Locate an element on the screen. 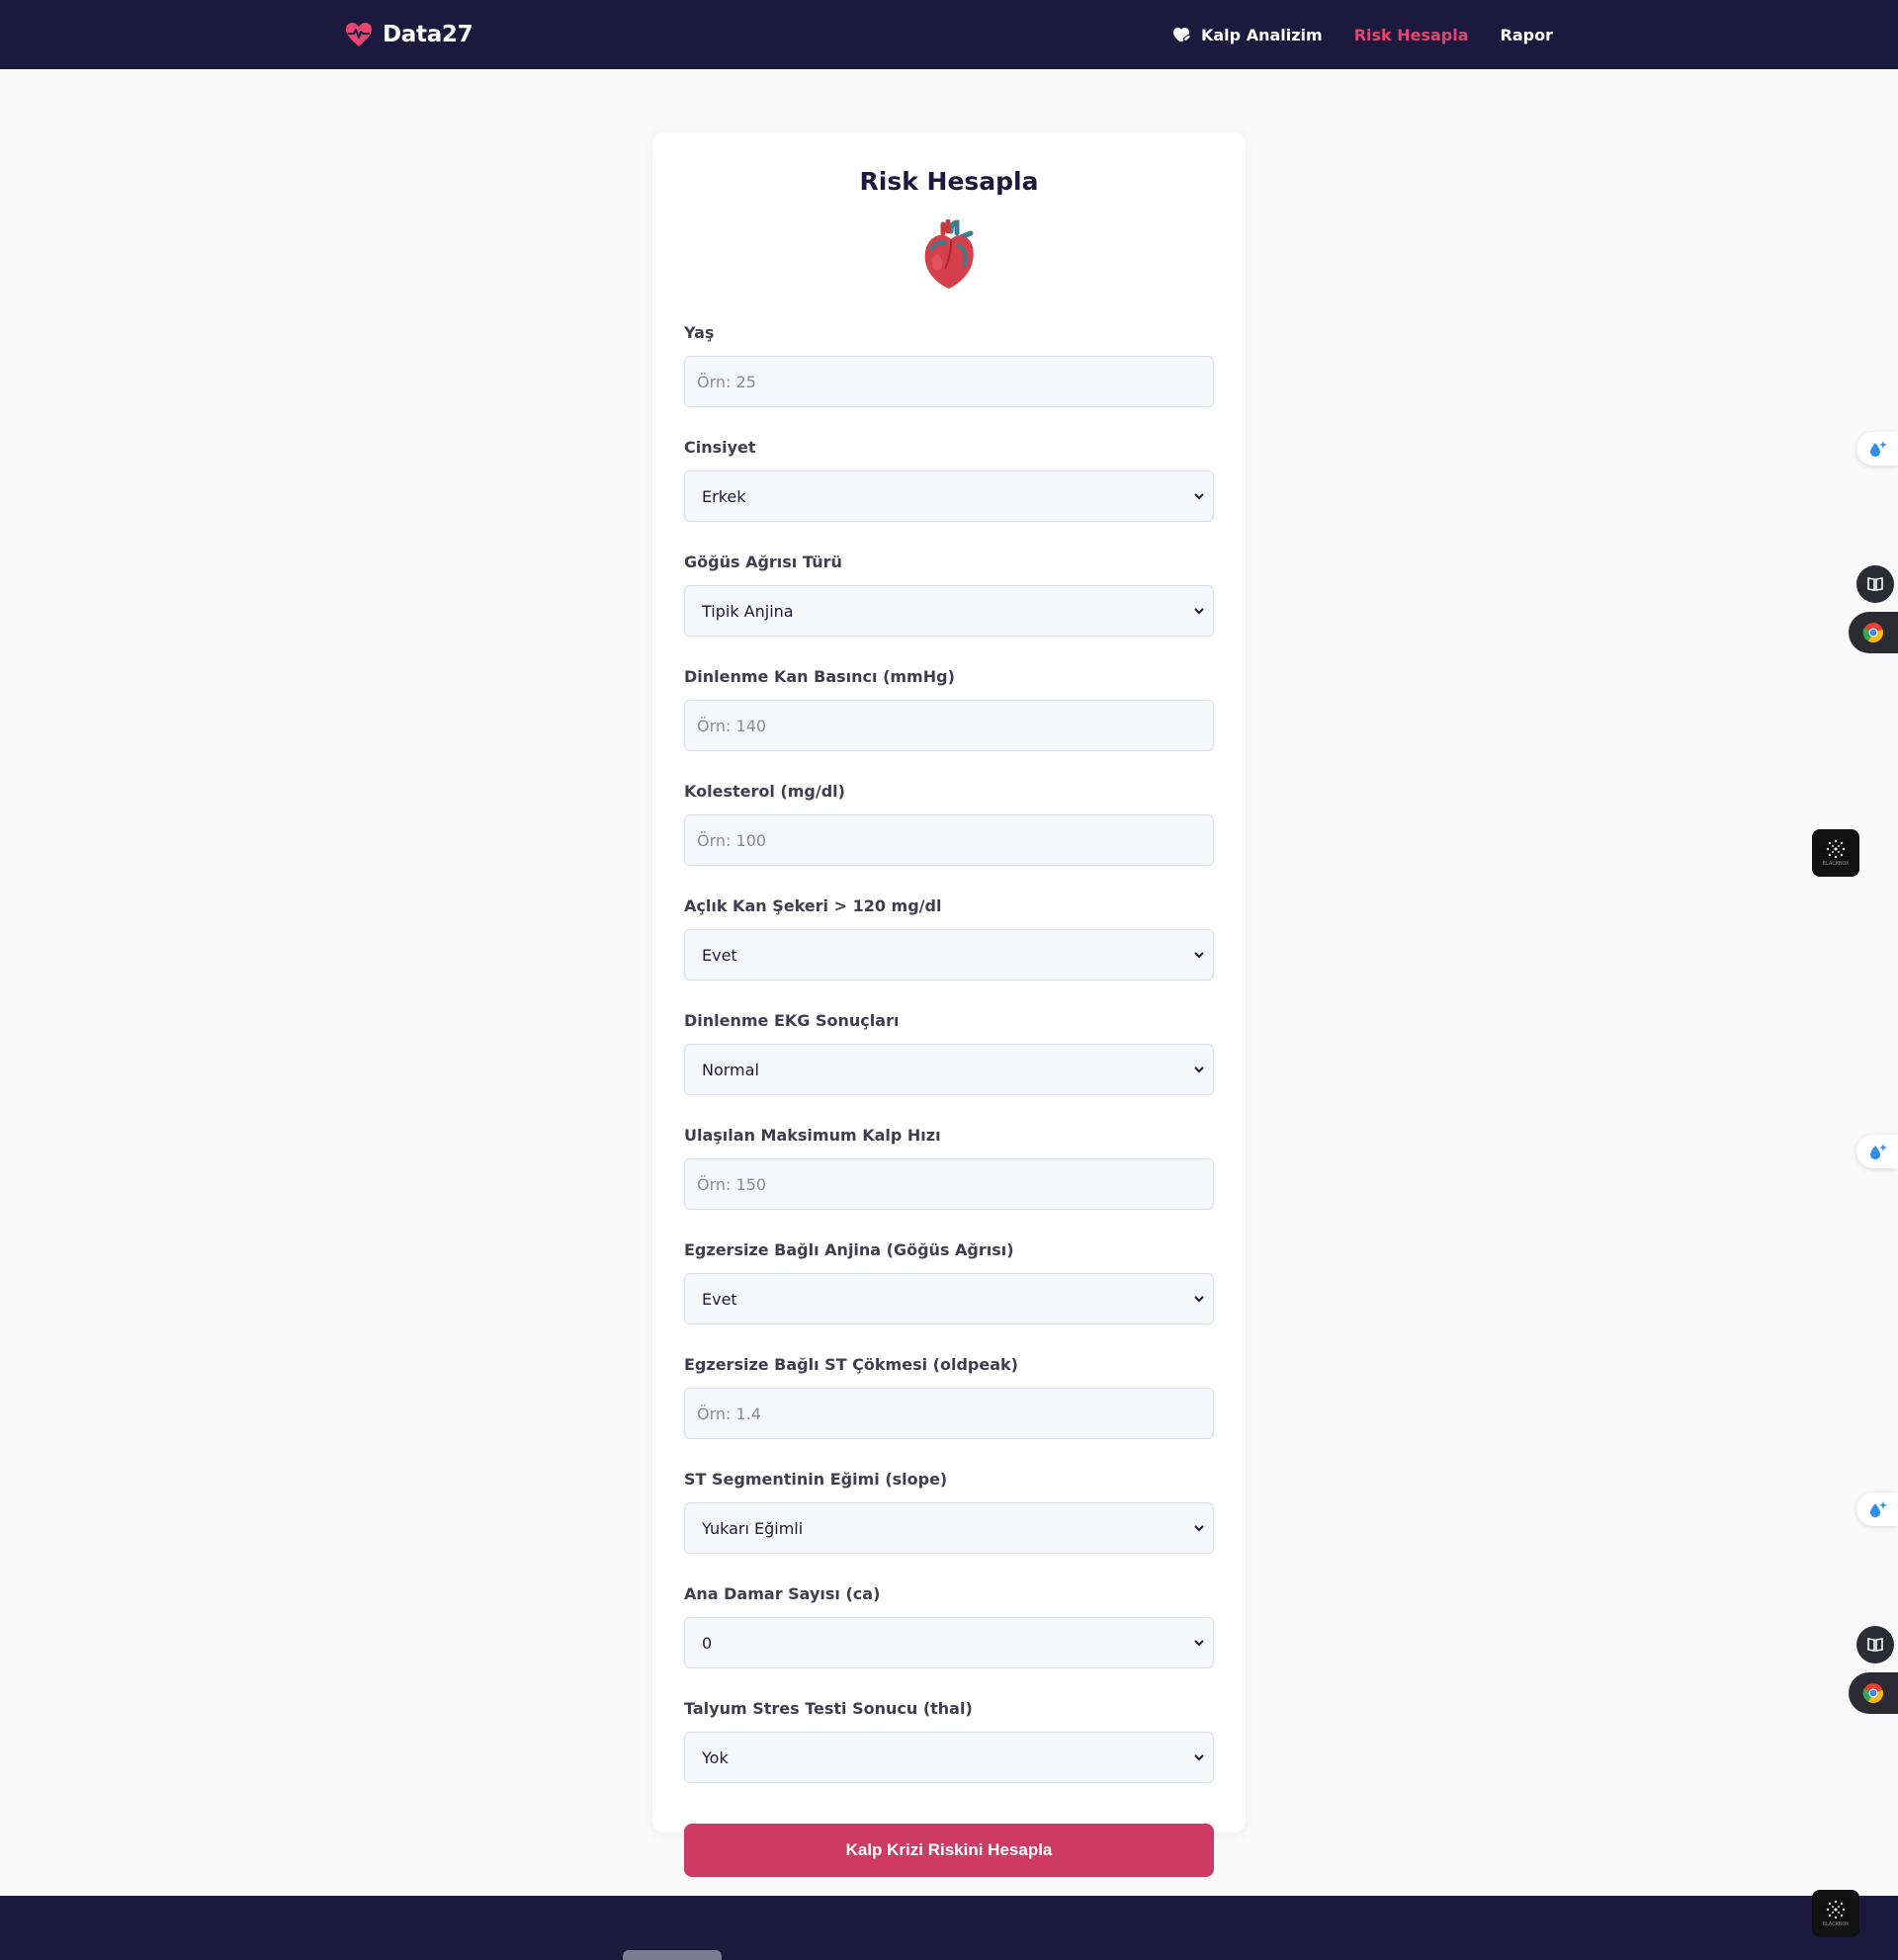 This screenshot has height=1960, width=1898. slope-select-value: Yukarı Eğimli is located at coordinates (949, 1528).